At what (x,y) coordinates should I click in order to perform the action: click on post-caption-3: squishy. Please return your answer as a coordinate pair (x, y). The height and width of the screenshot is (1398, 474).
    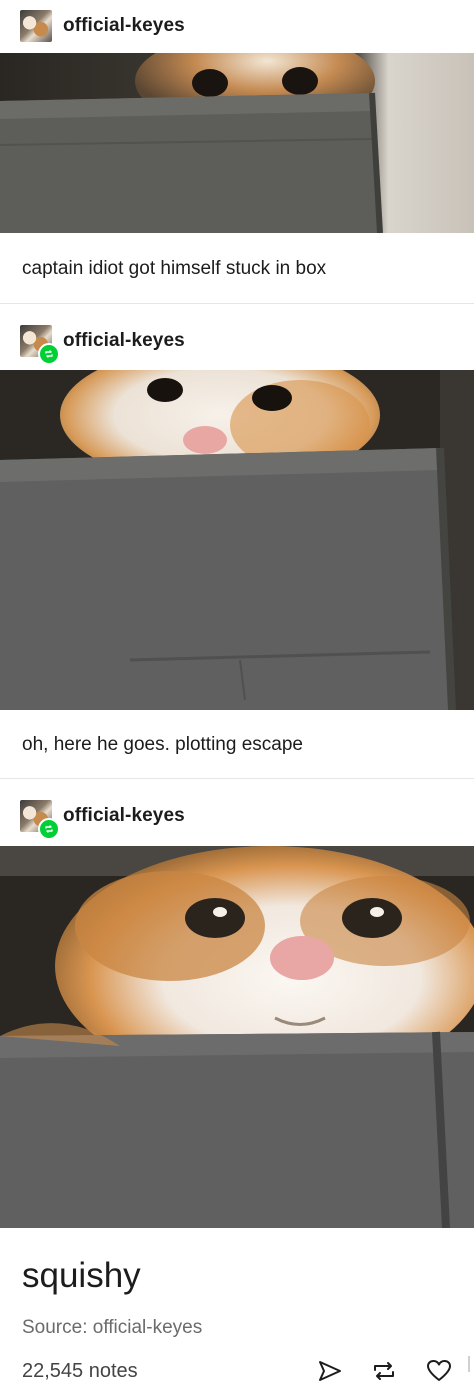
    Looking at the image, I should click on (81, 1275).